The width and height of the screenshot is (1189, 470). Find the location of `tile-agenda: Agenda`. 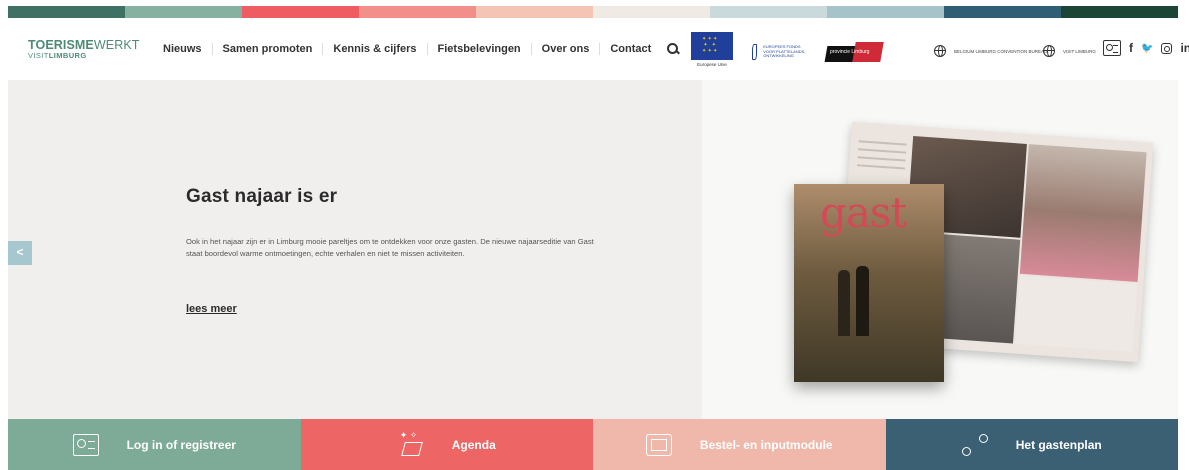

tile-agenda: Agenda is located at coordinates (446, 444).